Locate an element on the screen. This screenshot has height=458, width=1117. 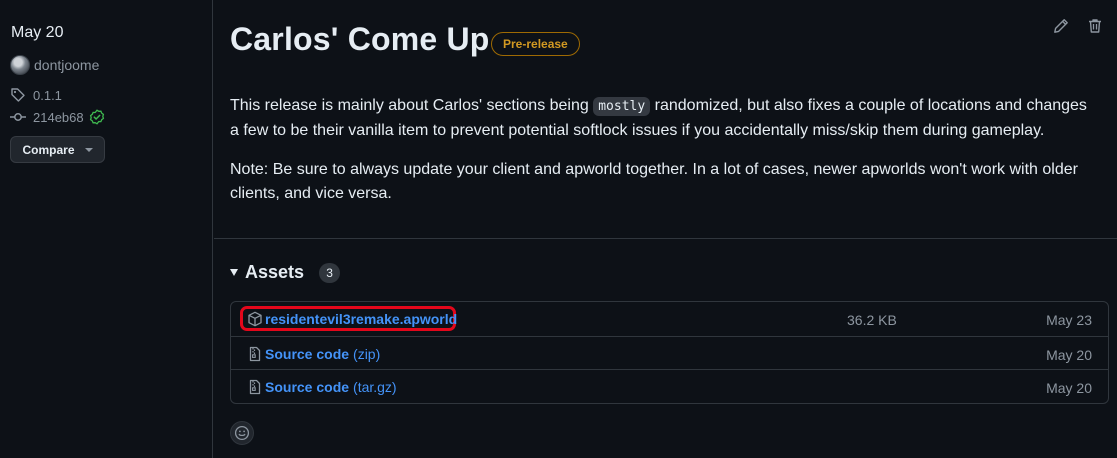
asset-format: (zip) is located at coordinates (367, 354).